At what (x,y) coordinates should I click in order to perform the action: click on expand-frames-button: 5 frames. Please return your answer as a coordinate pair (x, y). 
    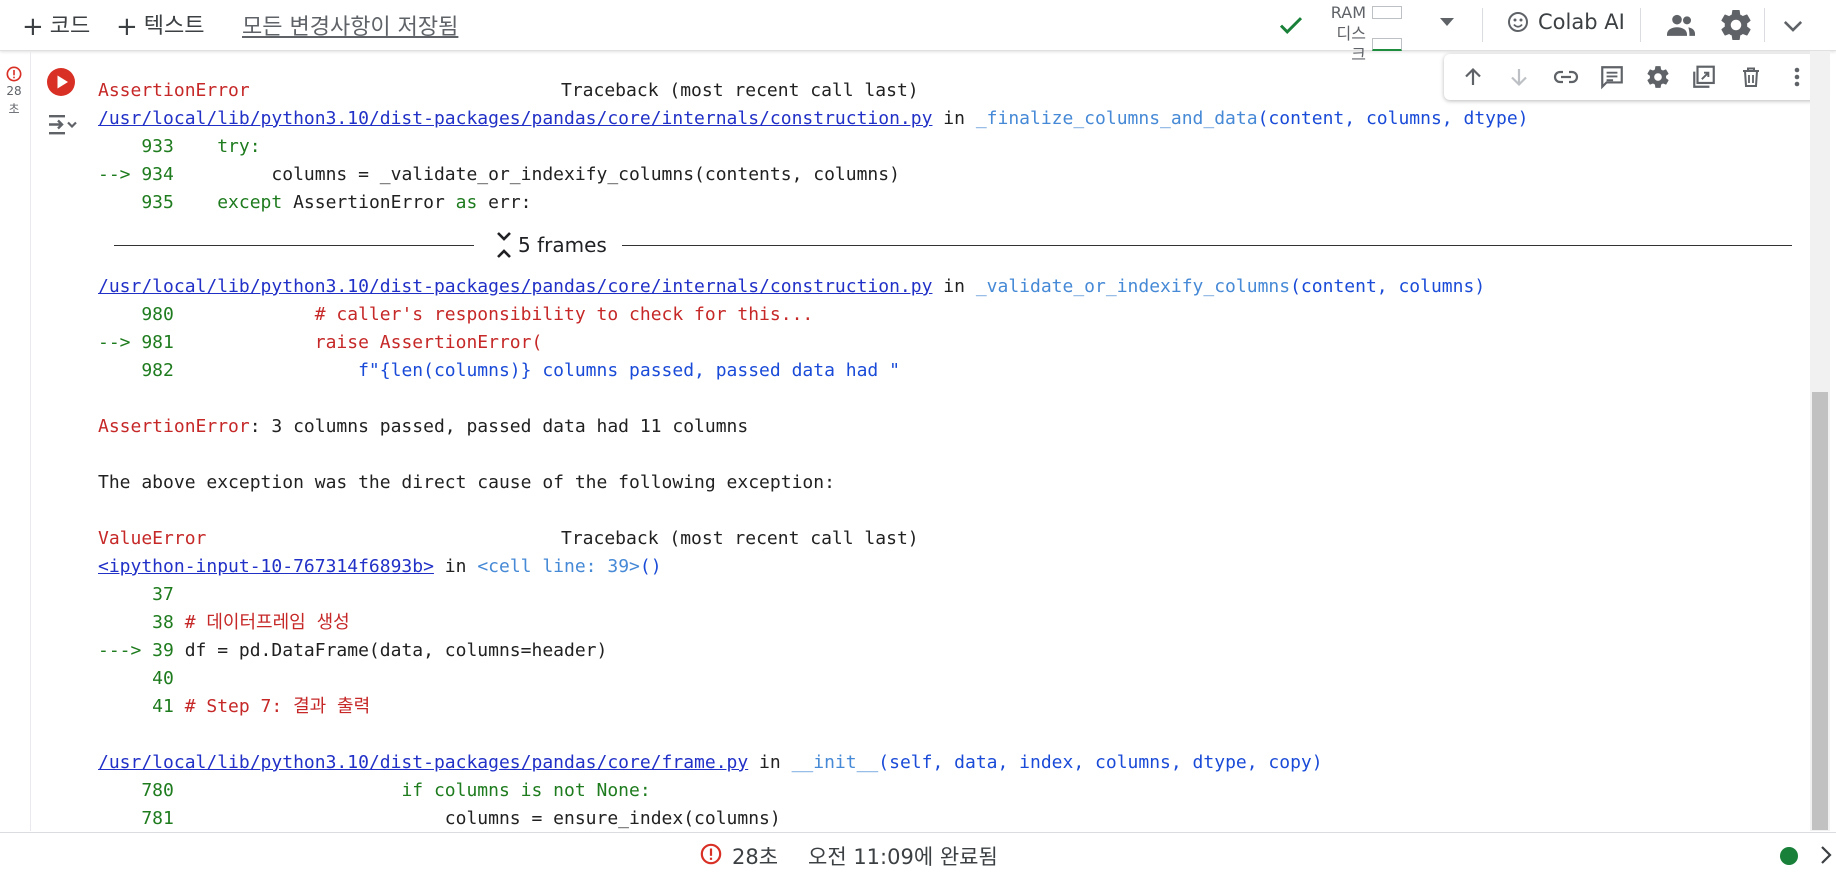
    Looking at the image, I should click on (551, 245).